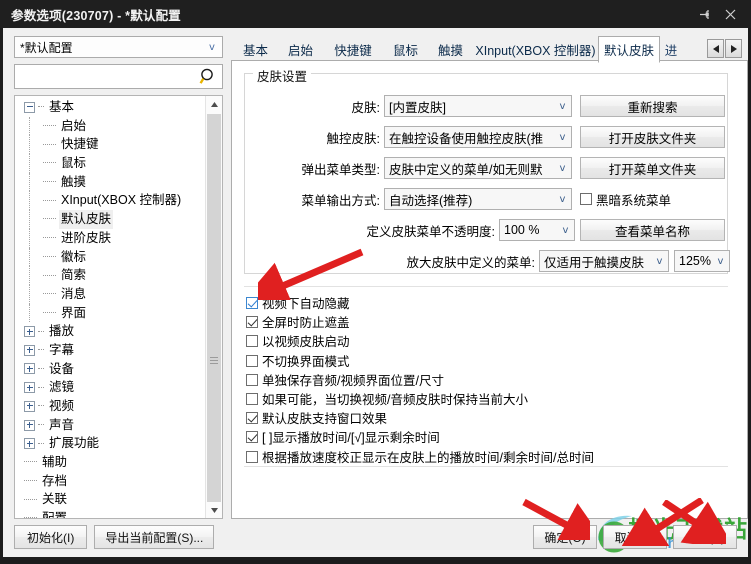  What do you see at coordinates (208, 78) in the screenshot?
I see `search-icon` at bounding box center [208, 78].